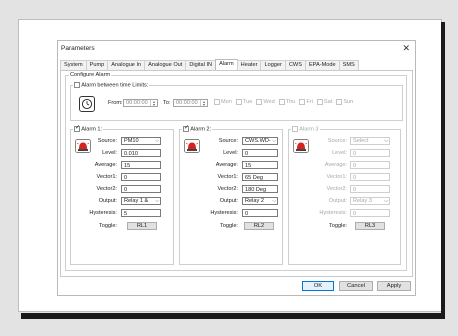 The height and width of the screenshot is (336, 458). Describe the element at coordinates (107, 226) in the screenshot. I see `alarm-1-toggle-label: Toggle:` at that location.